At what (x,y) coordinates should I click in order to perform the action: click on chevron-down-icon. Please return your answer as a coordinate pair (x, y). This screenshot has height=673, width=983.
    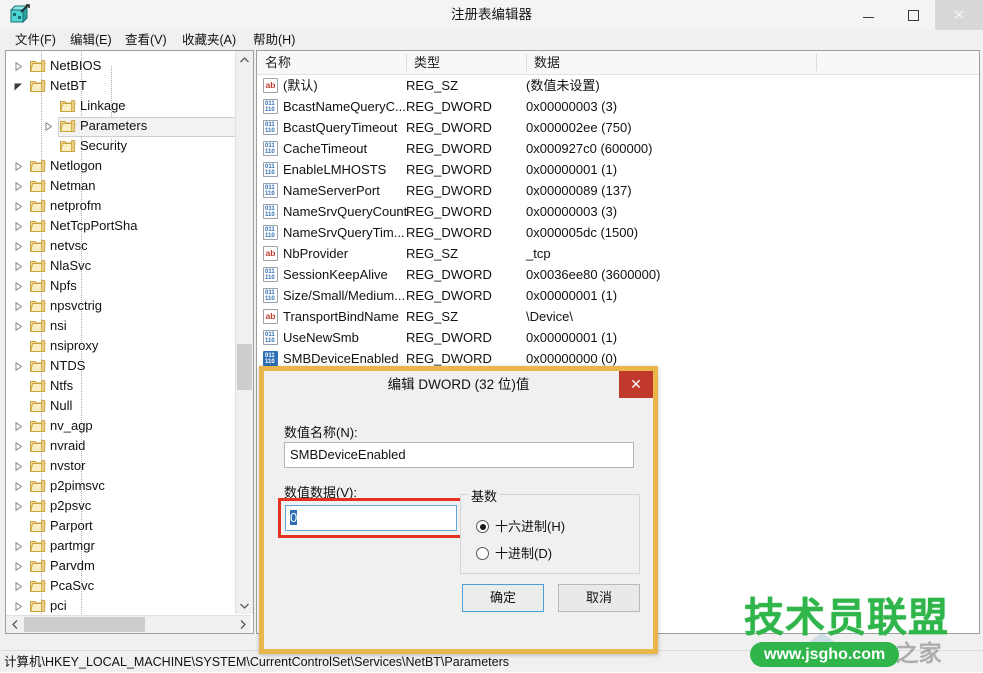
    Looking at the image, I should click on (18, 86).